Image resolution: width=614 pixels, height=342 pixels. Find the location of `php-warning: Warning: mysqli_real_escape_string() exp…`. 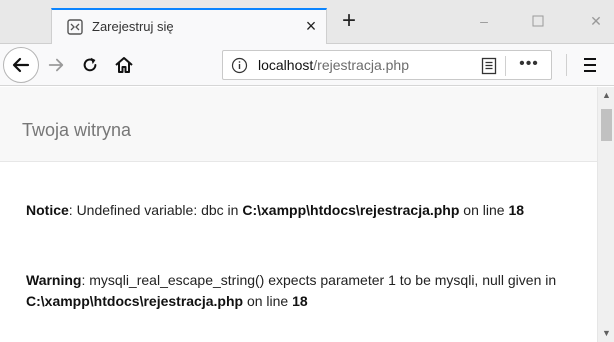

php-warning: Warning: mysqli_real_escape_string() exp… is located at coordinates (306, 291).